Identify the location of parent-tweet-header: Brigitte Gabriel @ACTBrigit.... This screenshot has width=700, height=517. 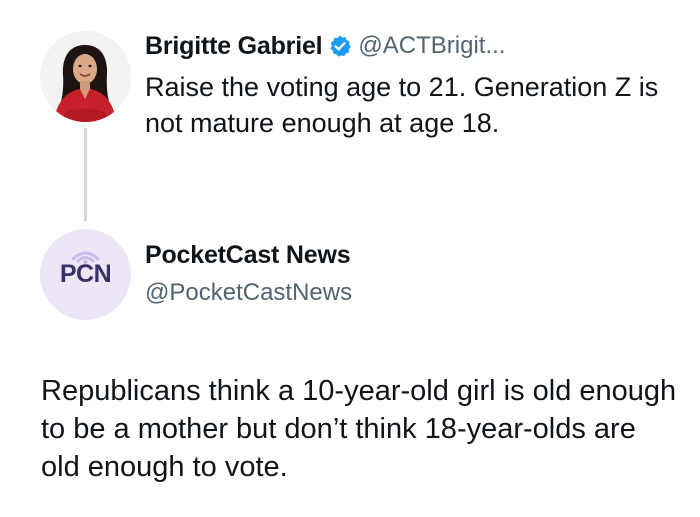
(325, 46).